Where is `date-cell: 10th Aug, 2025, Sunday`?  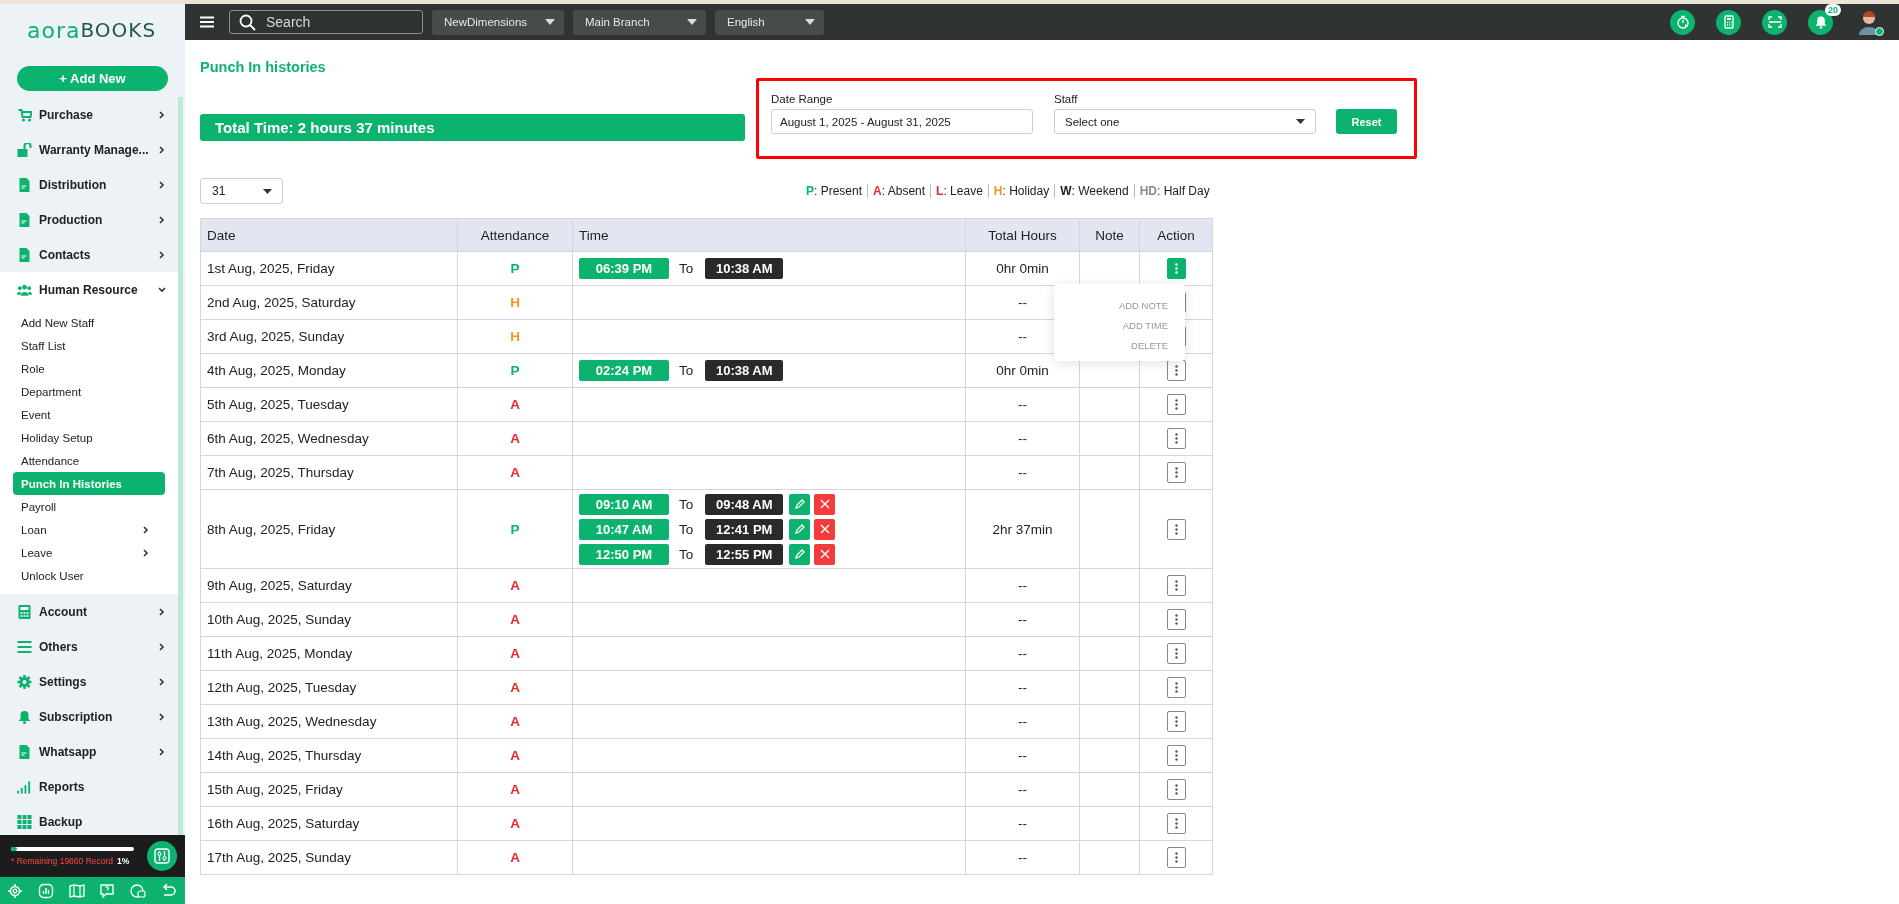 date-cell: 10th Aug, 2025, Sunday is located at coordinates (329, 619).